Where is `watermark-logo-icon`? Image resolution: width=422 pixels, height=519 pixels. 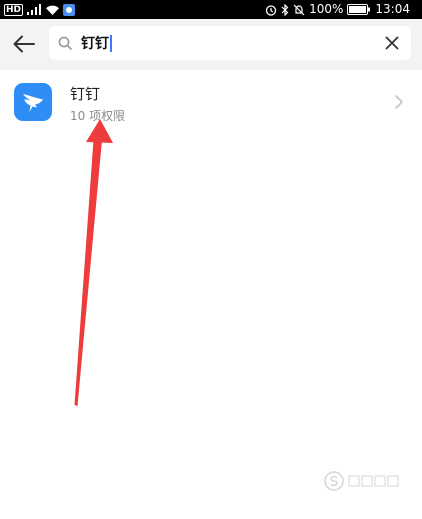 watermark-logo-icon is located at coordinates (334, 481).